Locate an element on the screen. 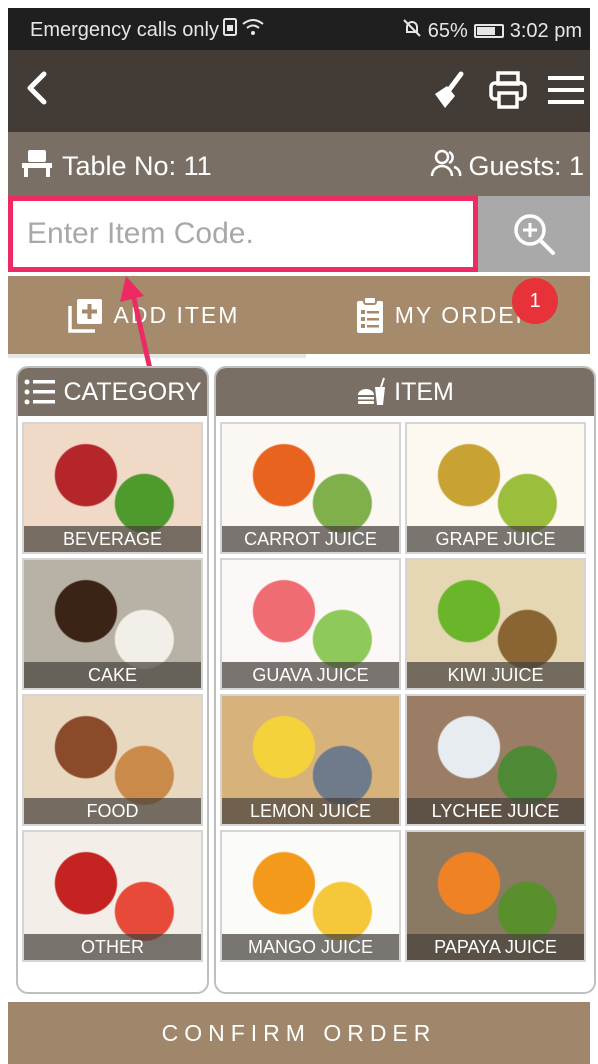 The width and height of the screenshot is (598, 1064). item-title: ITEM is located at coordinates (424, 391).